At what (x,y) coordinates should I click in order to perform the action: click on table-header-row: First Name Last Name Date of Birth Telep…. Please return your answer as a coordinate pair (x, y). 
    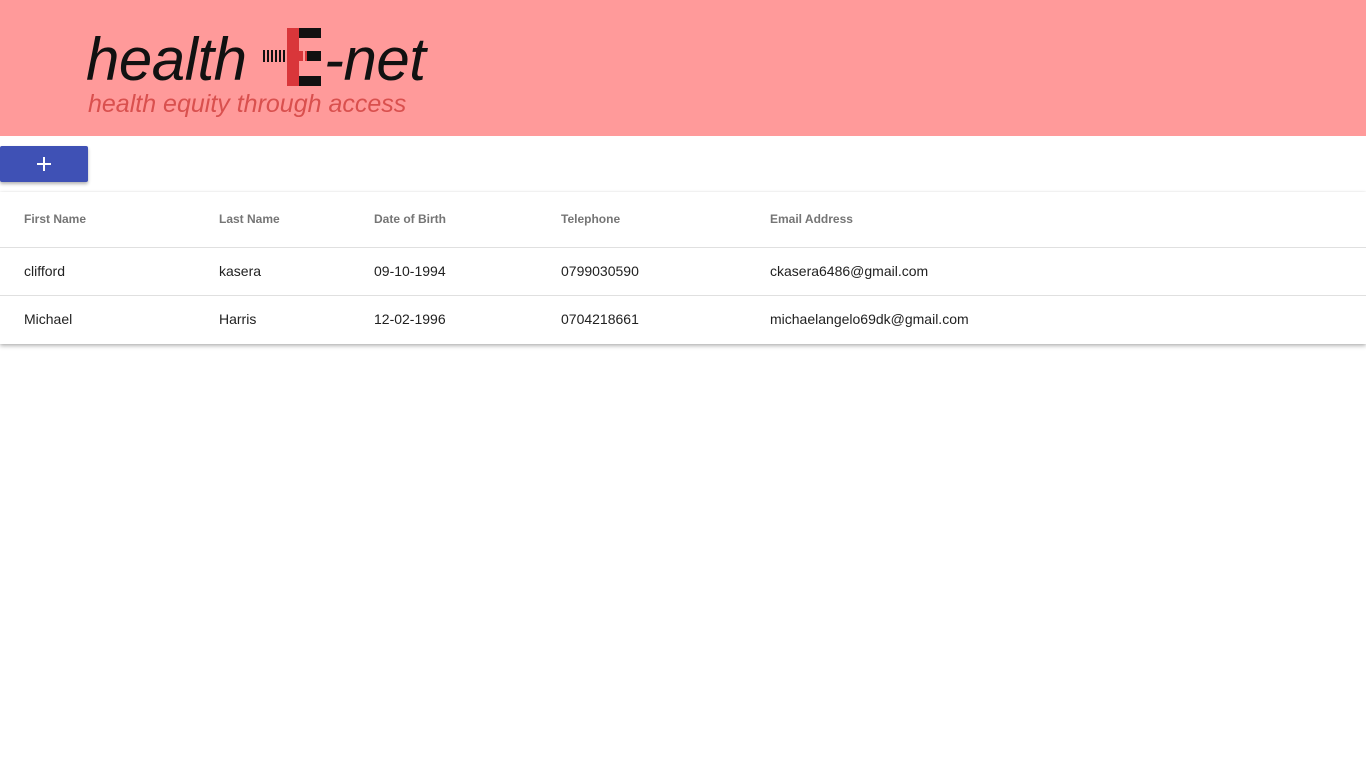
    Looking at the image, I should click on (683, 220).